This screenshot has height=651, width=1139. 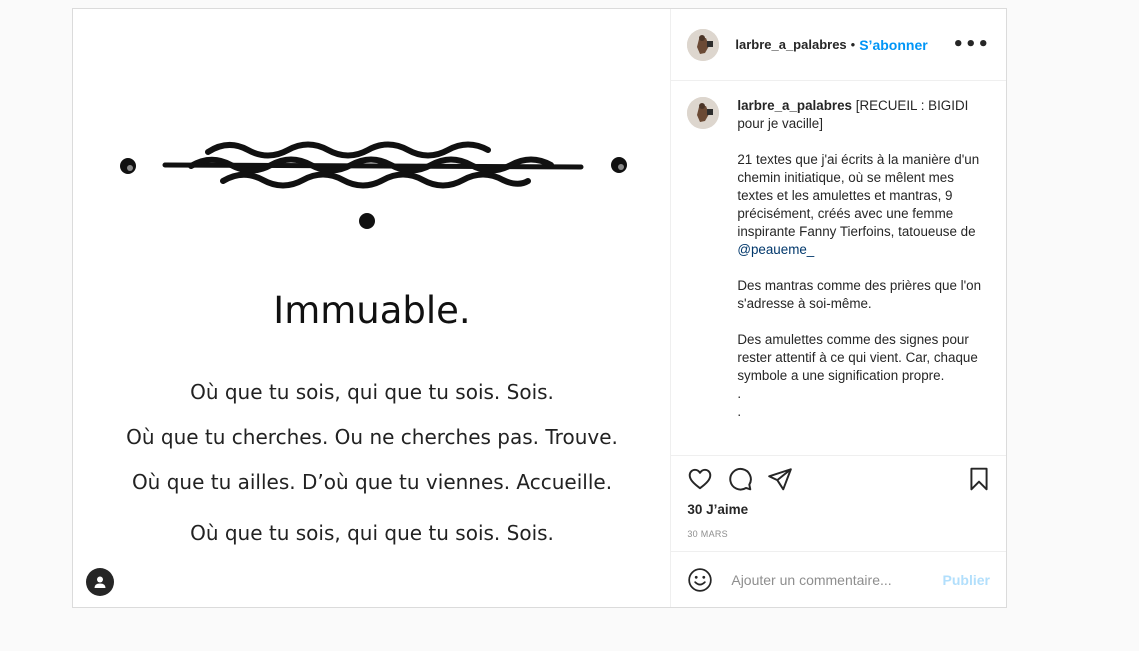 What do you see at coordinates (740, 479) in the screenshot?
I see `comment-icon` at bounding box center [740, 479].